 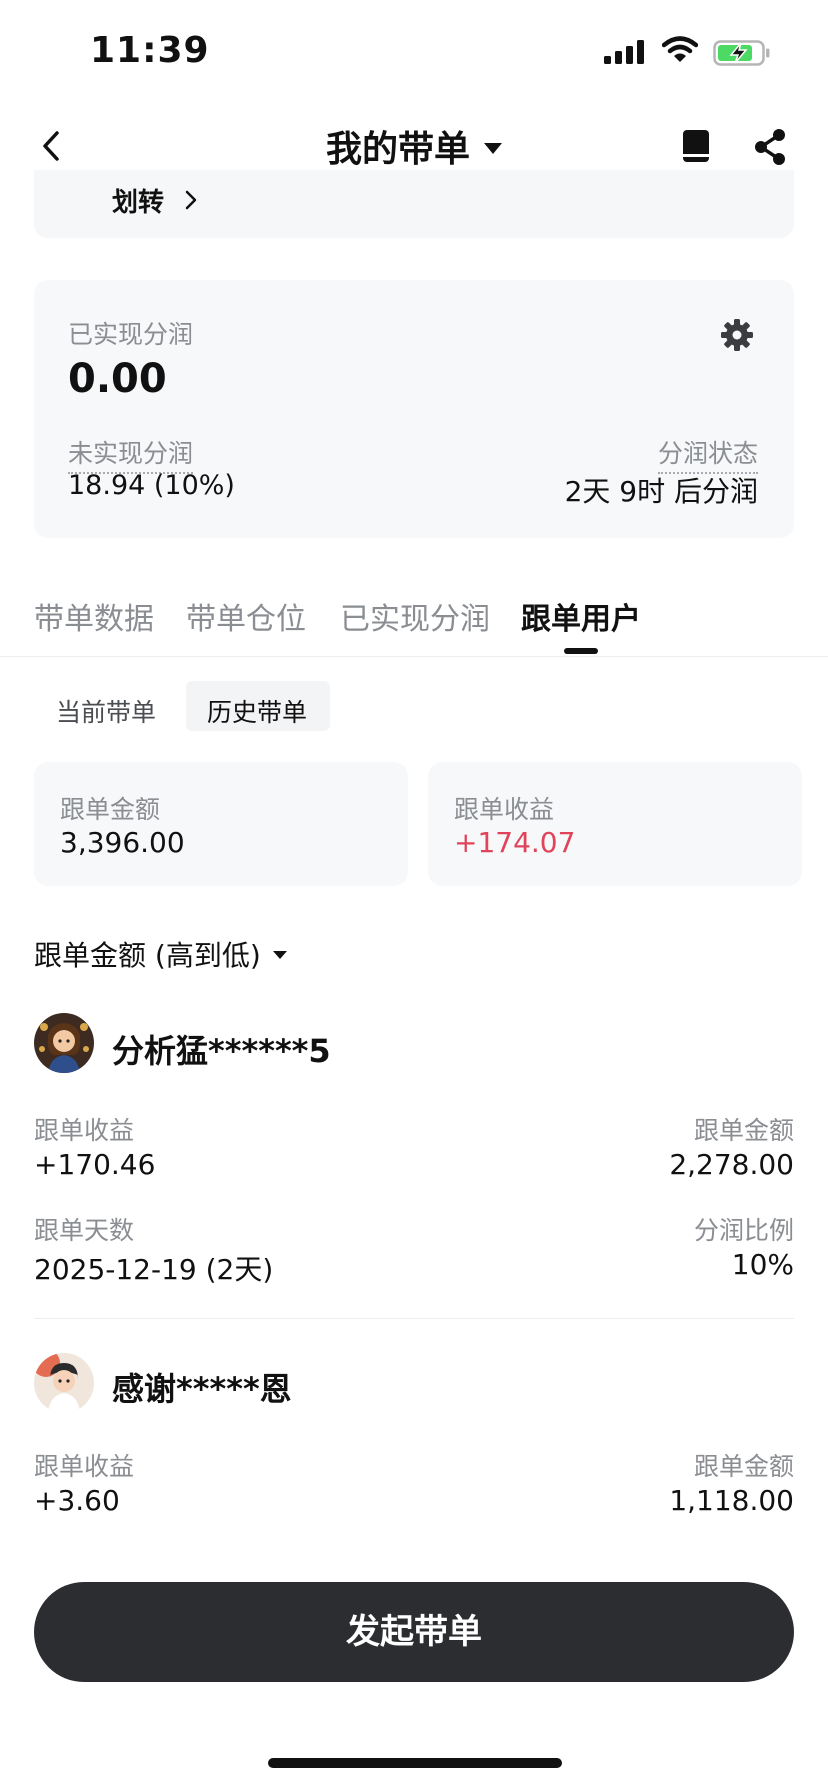 I want to click on user-name: 分析猛******5, so click(x=221, y=1051).